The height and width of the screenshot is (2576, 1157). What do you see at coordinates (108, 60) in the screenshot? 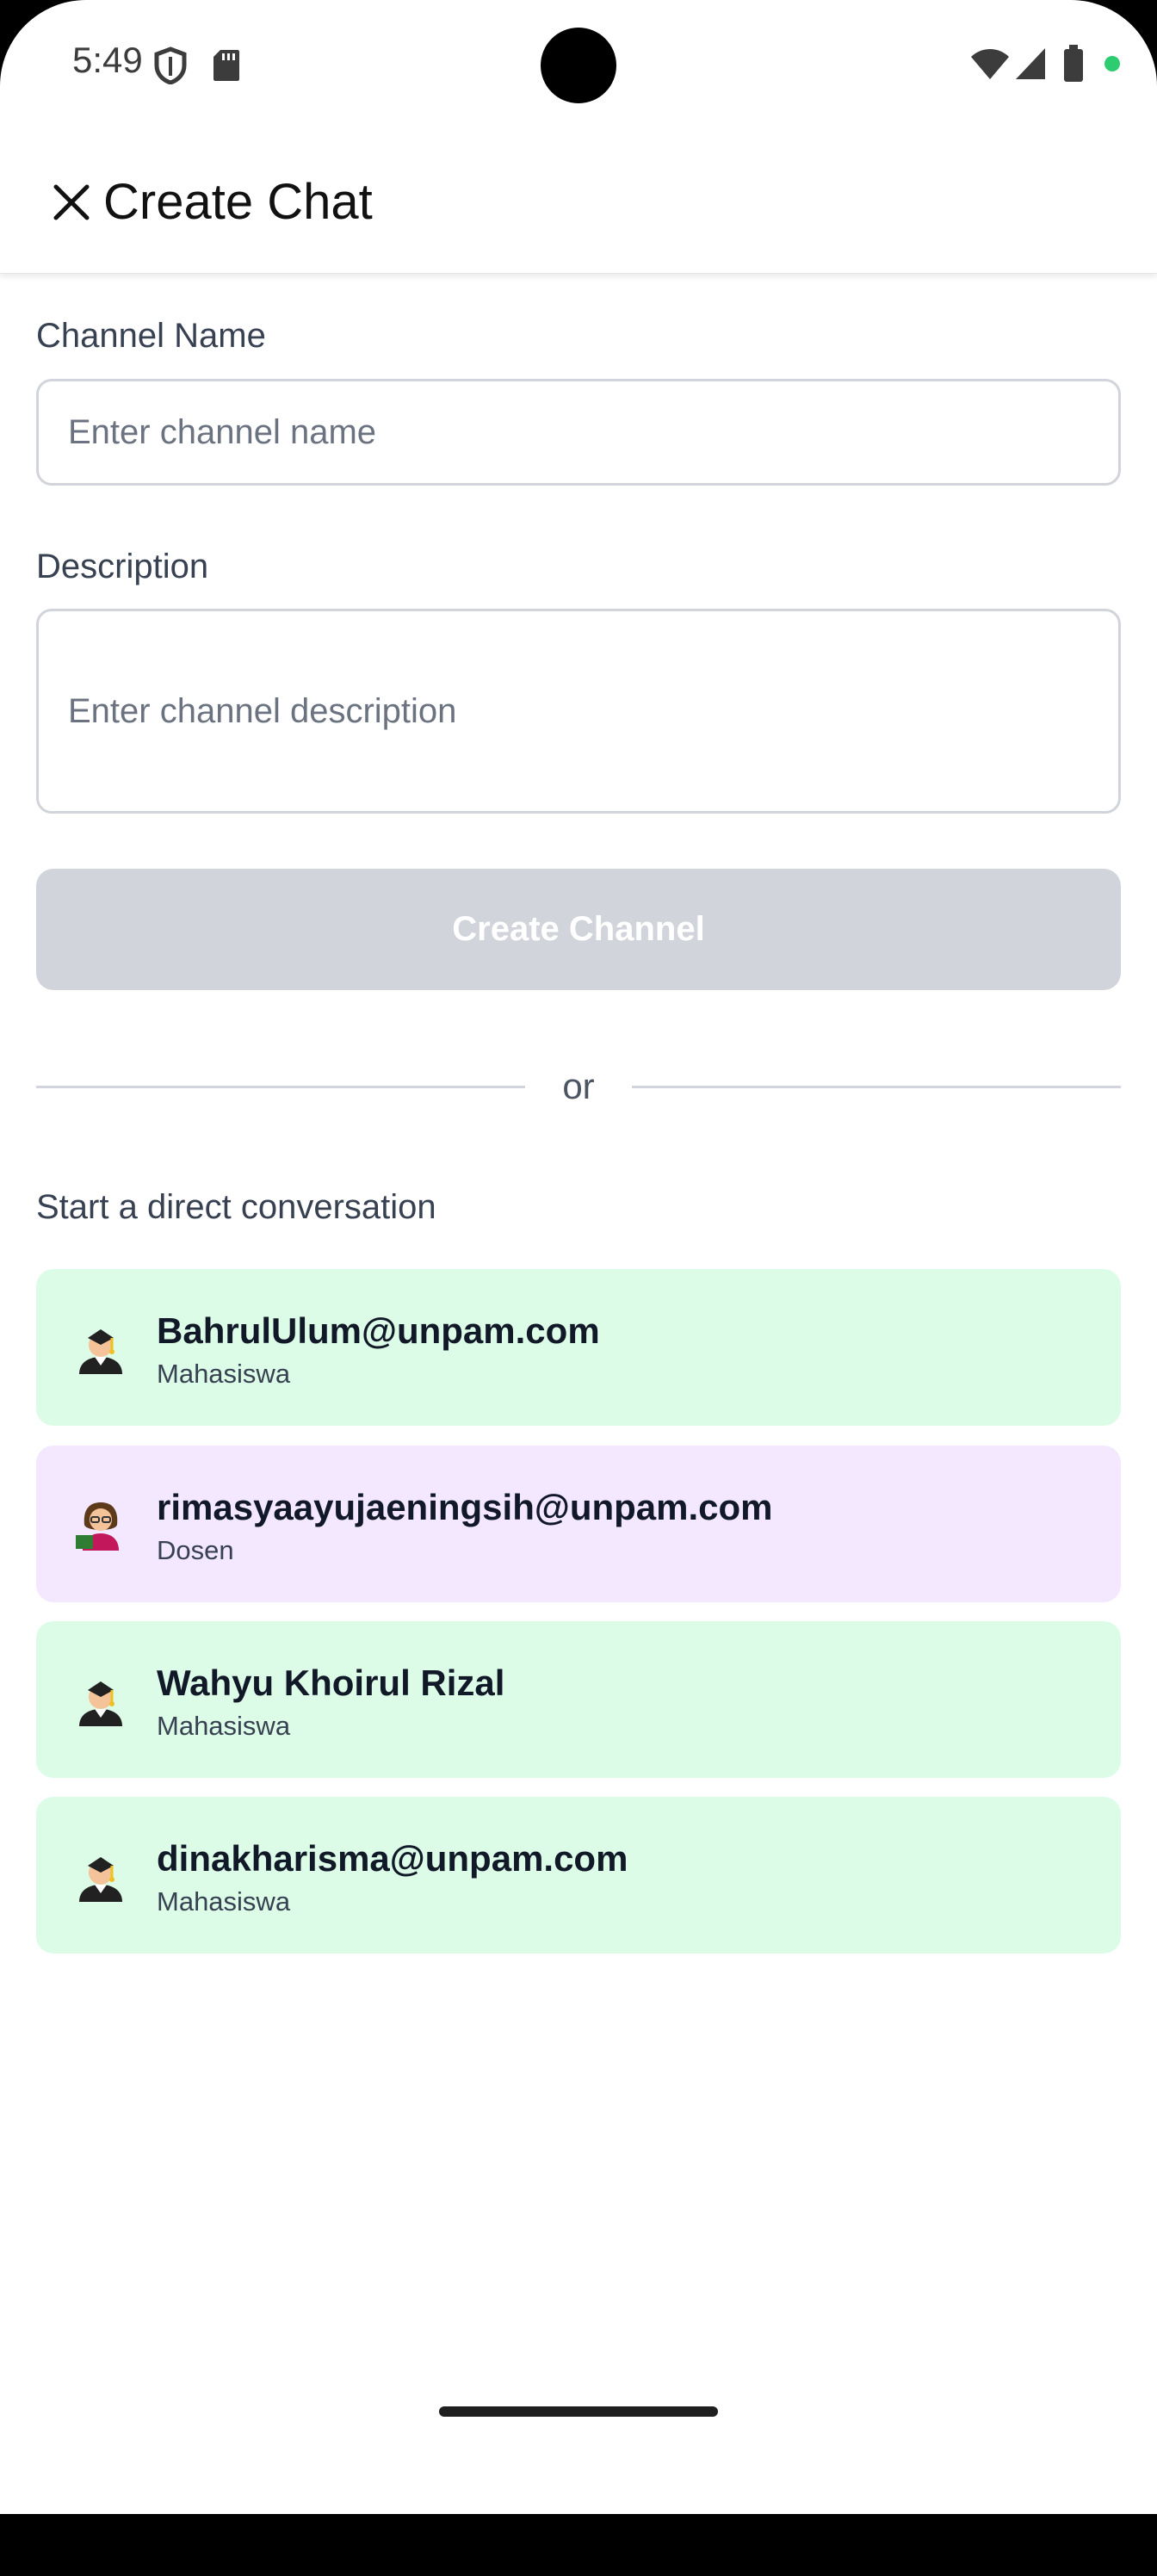
I see `status-time: 5:49` at bounding box center [108, 60].